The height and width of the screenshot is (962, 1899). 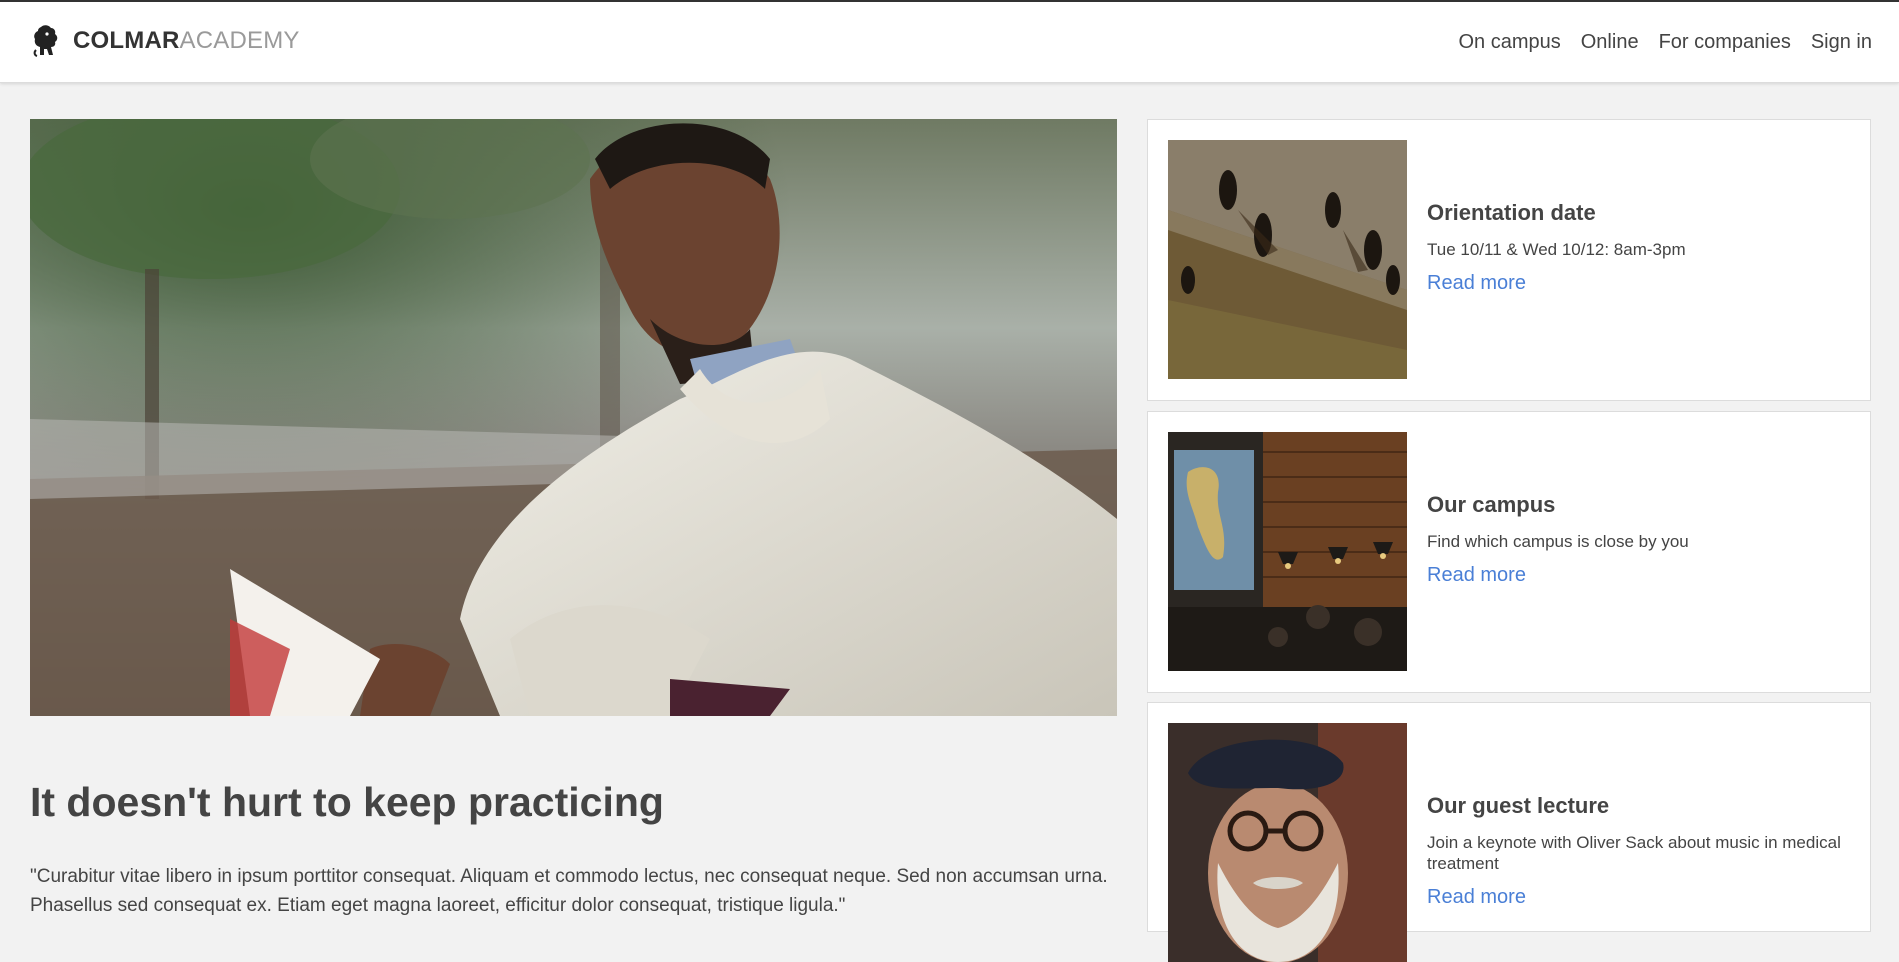 What do you see at coordinates (1610, 42) in the screenshot?
I see `nav-online: Online` at bounding box center [1610, 42].